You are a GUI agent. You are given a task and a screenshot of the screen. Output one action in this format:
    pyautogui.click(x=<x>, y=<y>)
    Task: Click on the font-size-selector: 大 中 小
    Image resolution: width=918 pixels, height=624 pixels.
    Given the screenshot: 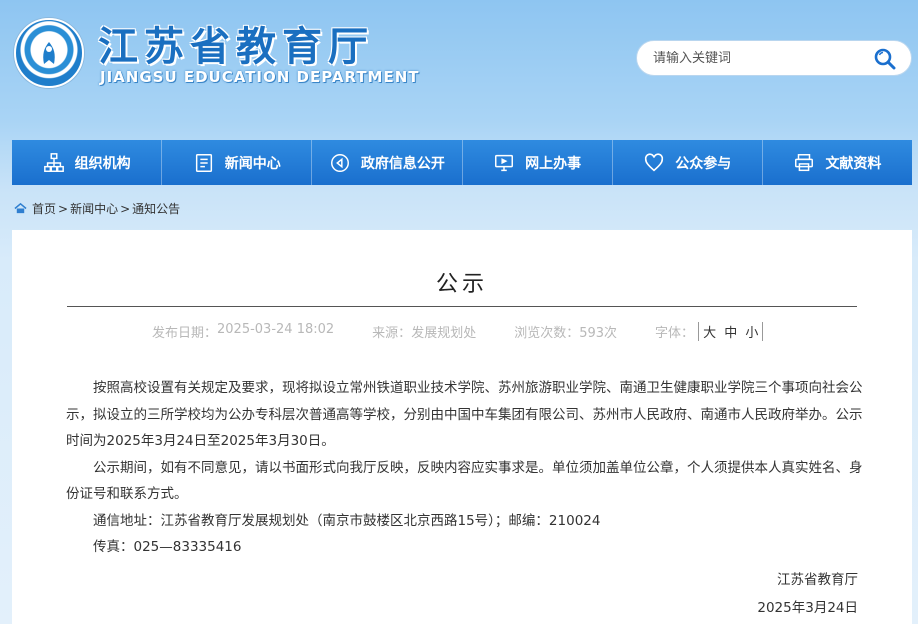 What is the action you would take?
    pyautogui.click(x=731, y=331)
    